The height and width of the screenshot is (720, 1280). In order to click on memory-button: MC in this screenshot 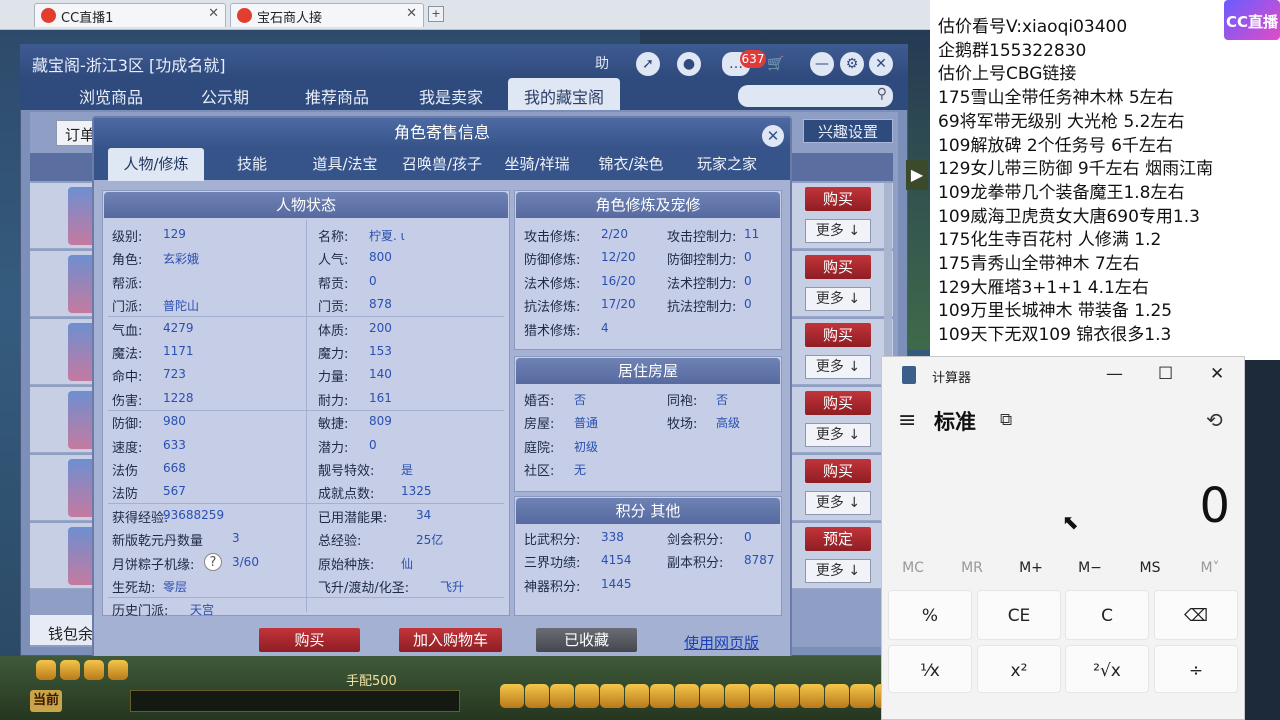, I will do `click(913, 568)`.